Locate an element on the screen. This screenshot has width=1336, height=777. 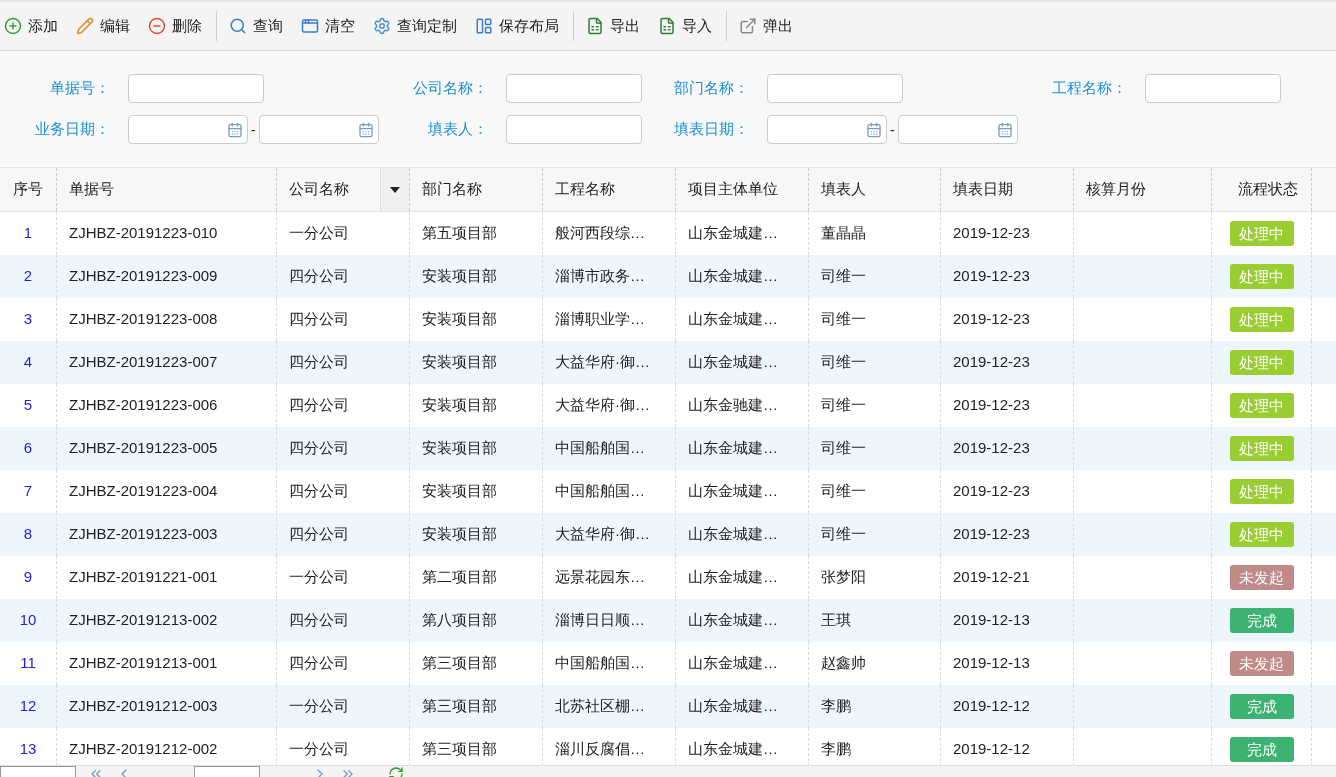
field-label: 填表日期： is located at coordinates (711, 129).